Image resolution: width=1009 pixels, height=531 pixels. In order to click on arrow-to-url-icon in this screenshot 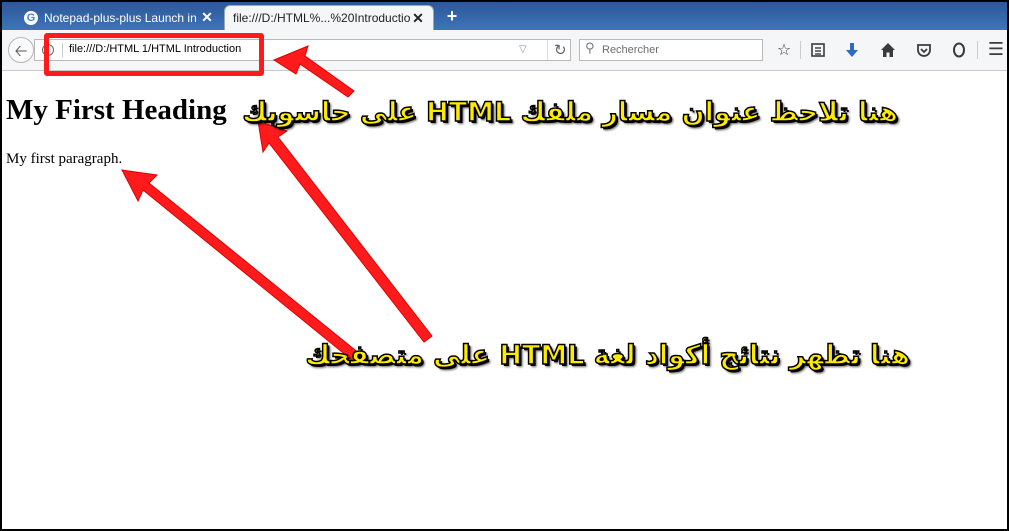, I will do `click(313, 71)`.